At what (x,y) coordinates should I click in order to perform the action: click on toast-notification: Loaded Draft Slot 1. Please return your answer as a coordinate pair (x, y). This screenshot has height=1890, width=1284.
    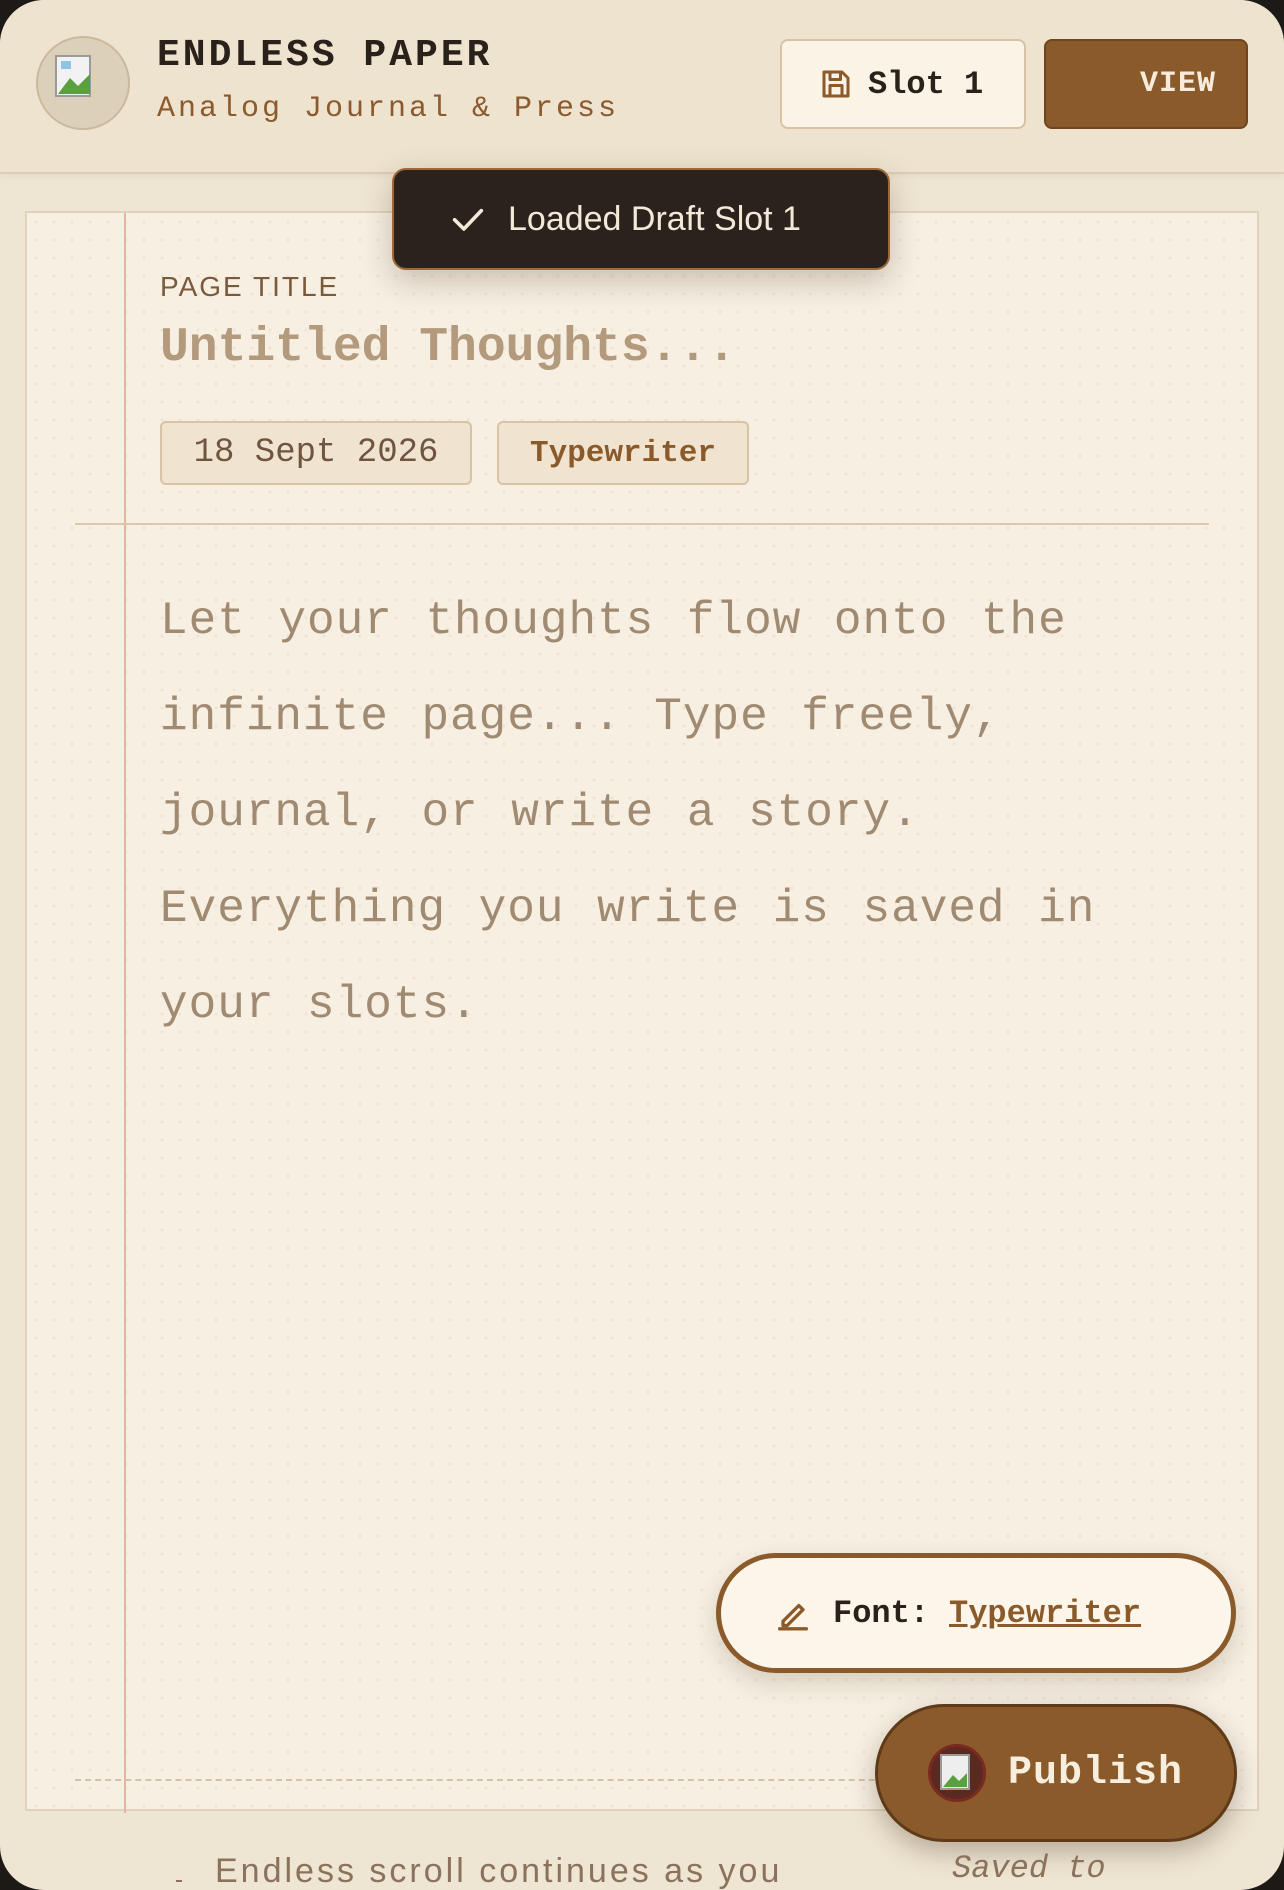
    Looking at the image, I should click on (641, 219).